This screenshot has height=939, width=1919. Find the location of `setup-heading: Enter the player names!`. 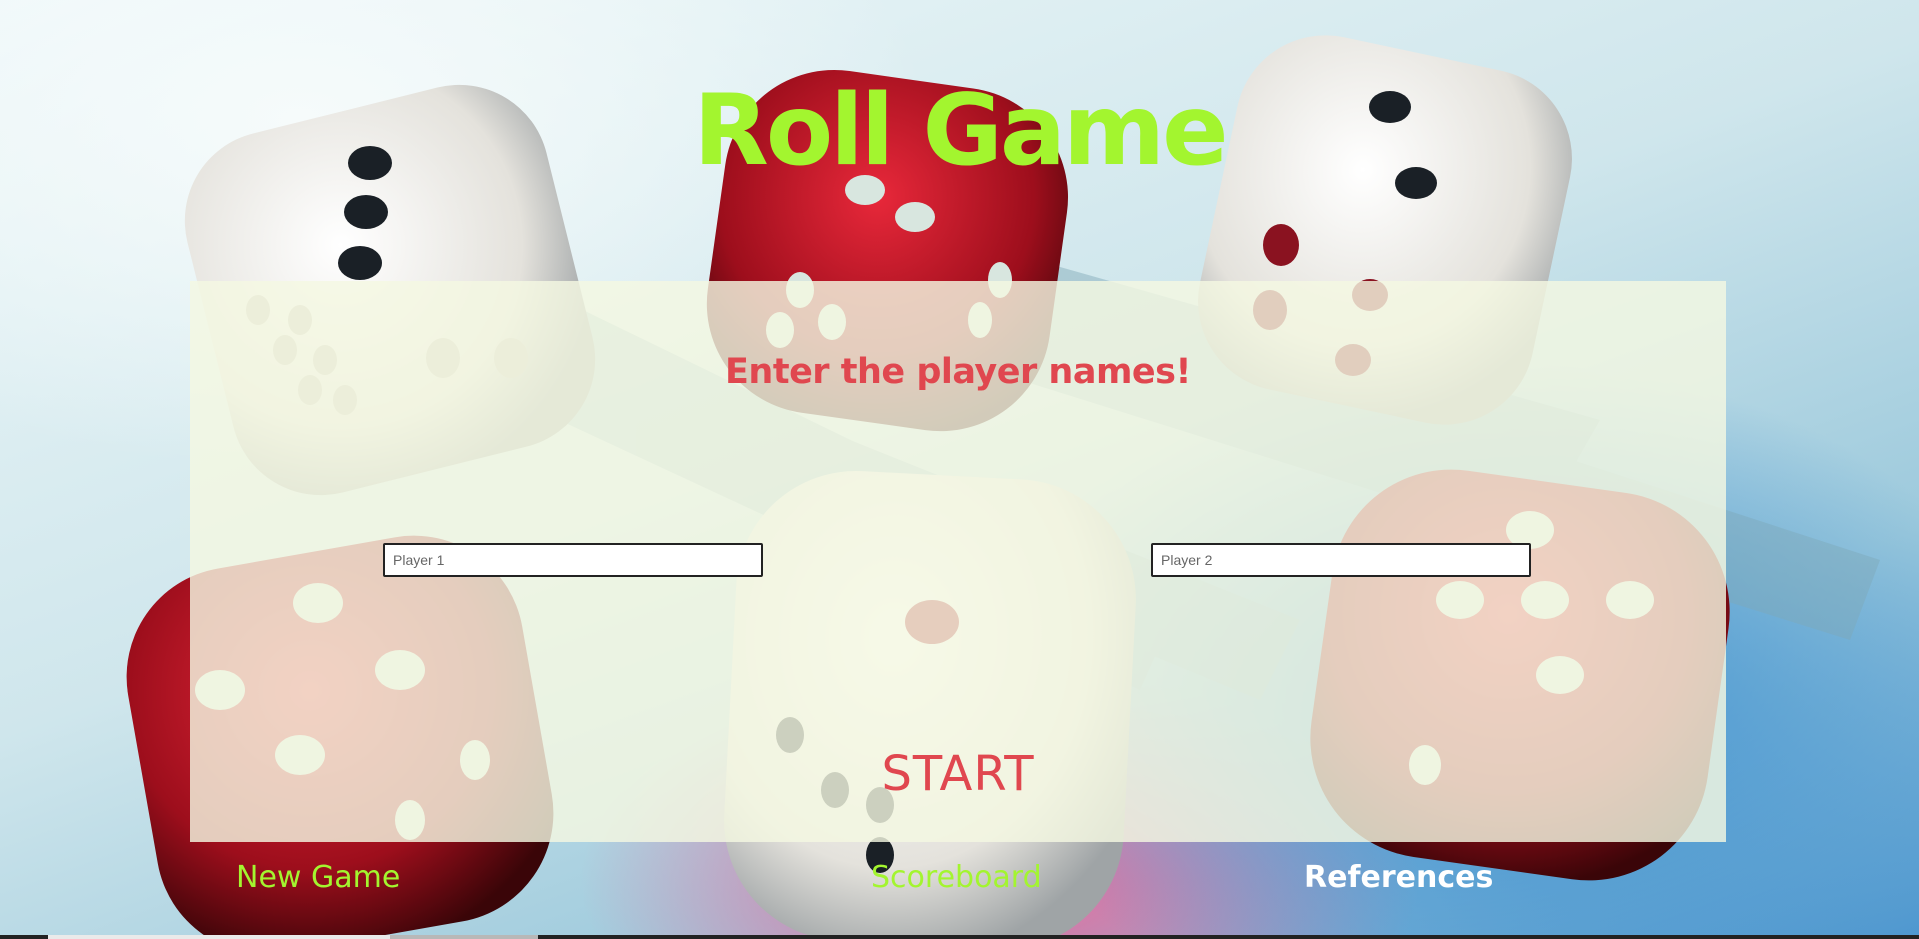

setup-heading: Enter the player names! is located at coordinates (958, 372).